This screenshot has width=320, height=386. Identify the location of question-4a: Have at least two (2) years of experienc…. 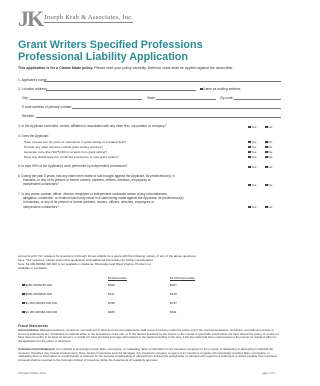
(75, 142).